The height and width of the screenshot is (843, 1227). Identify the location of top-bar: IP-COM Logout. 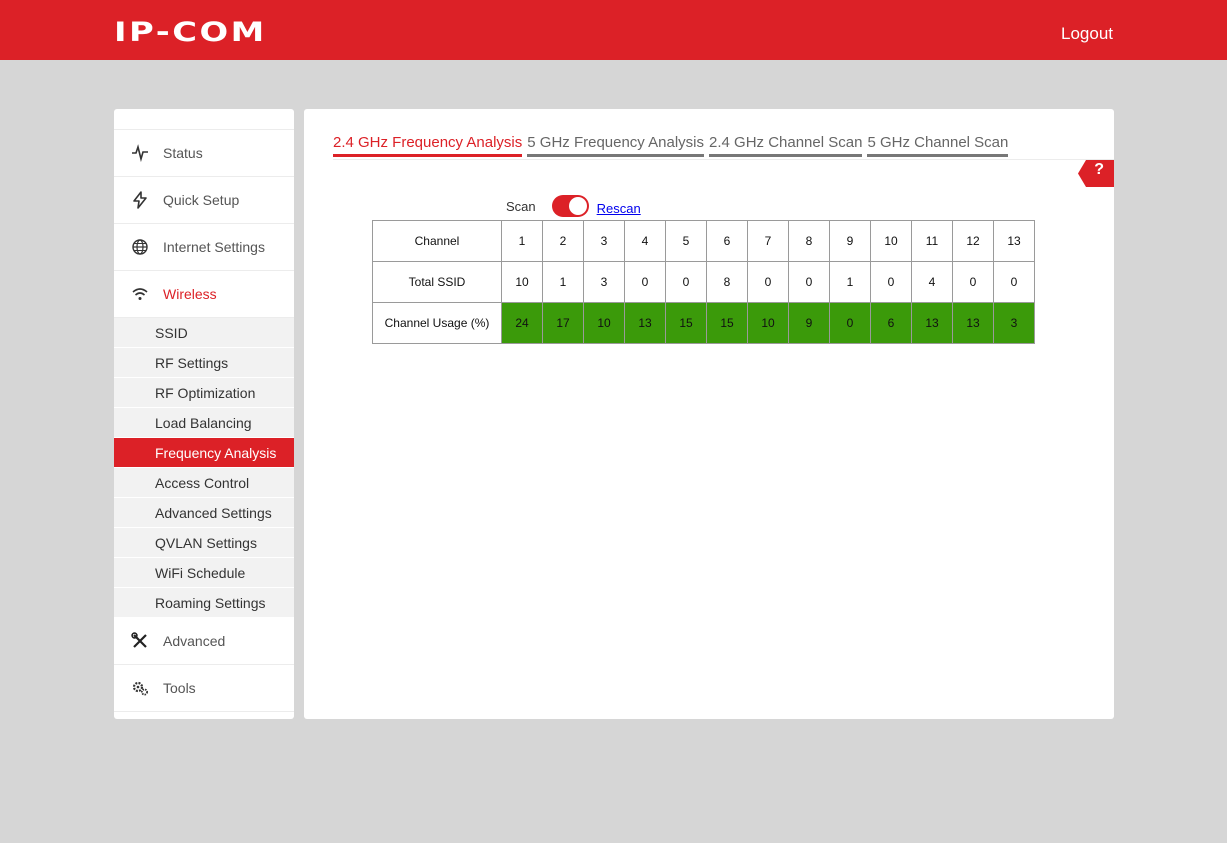
(613, 30).